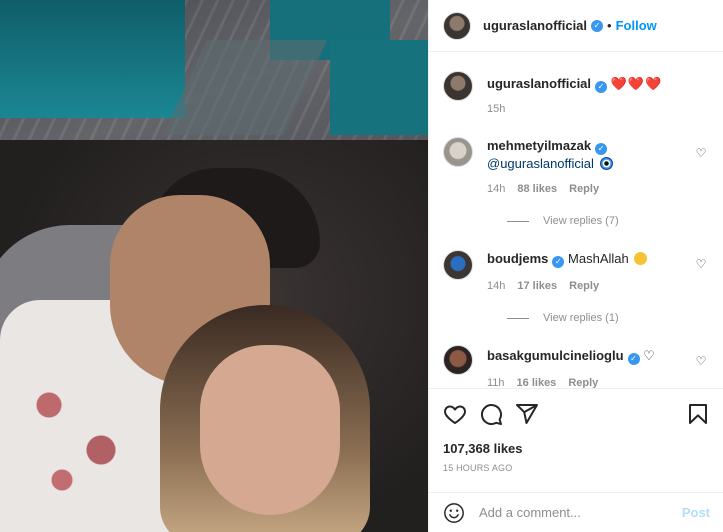 Image resolution: width=723 pixels, height=532 pixels. What do you see at coordinates (598, 258) in the screenshot?
I see `comment-text: MashAllah` at bounding box center [598, 258].